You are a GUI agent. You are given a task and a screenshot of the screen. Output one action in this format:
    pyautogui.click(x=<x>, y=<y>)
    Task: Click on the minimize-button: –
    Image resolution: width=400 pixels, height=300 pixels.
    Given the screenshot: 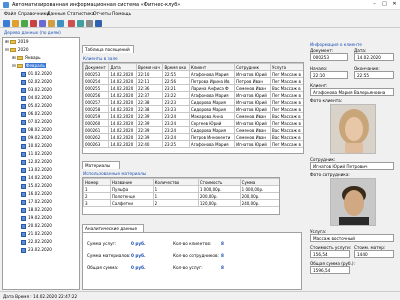 What is the action you would take?
    pyautogui.click(x=374, y=4)
    